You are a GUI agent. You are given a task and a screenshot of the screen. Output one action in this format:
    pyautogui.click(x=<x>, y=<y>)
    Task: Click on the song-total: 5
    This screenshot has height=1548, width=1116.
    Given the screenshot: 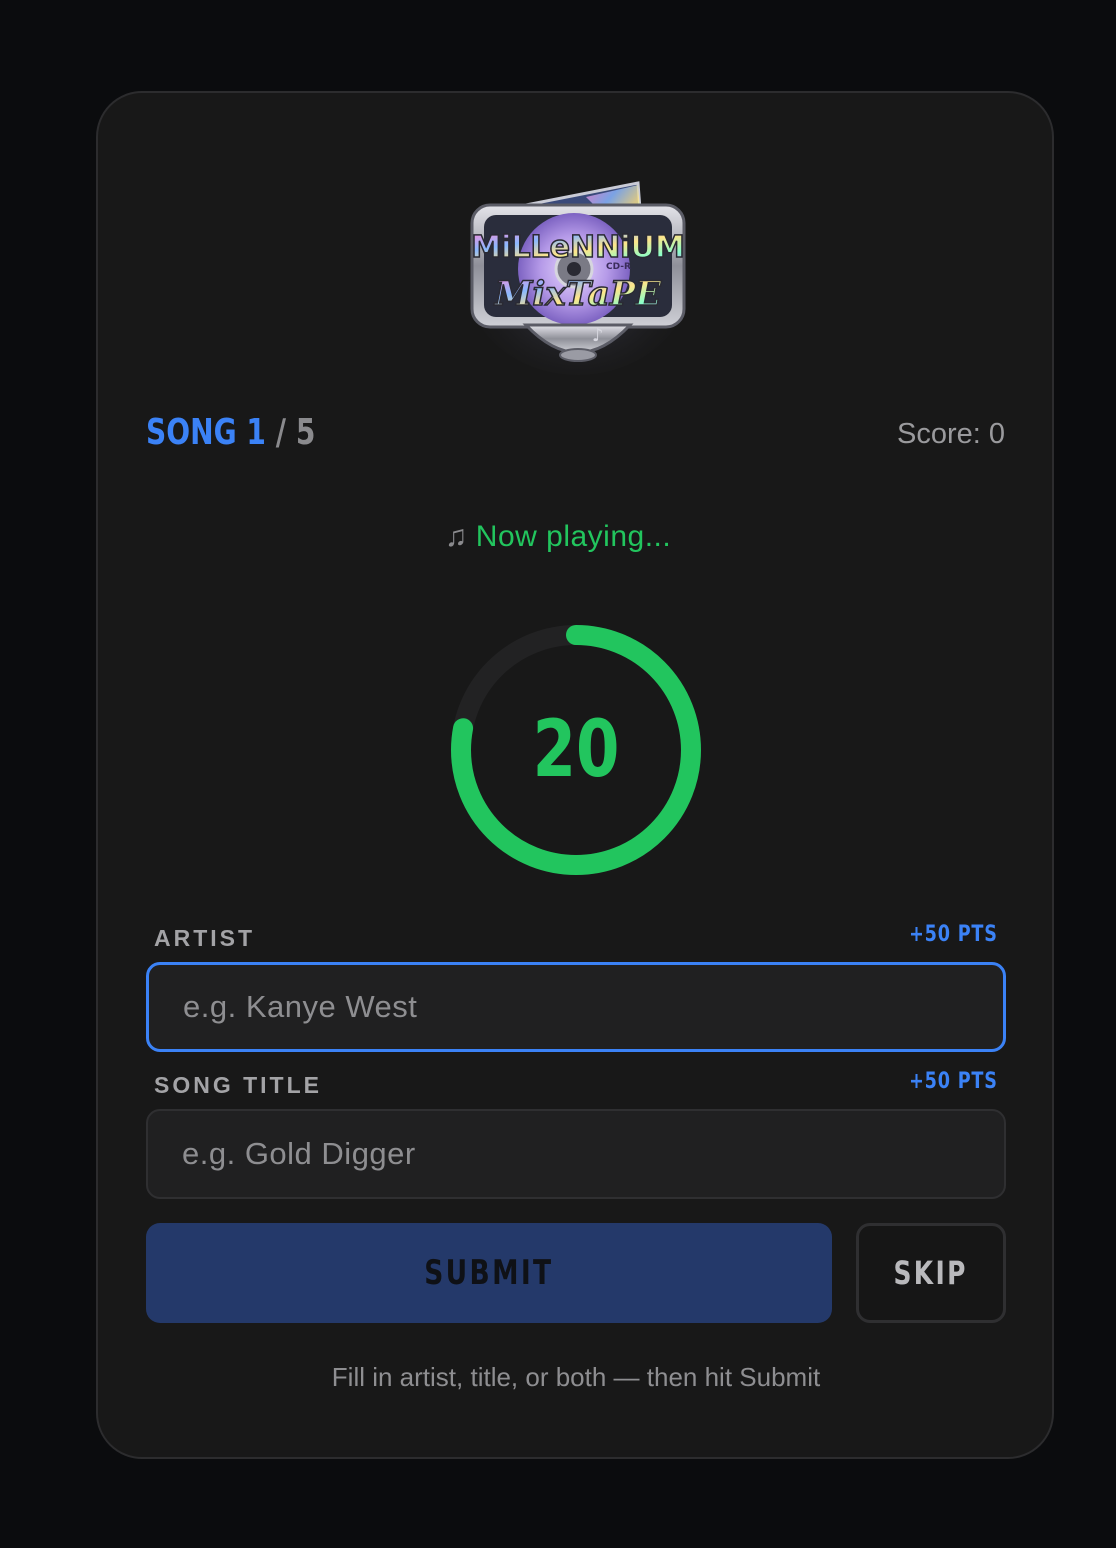 What is the action you would take?
    pyautogui.click(x=305, y=432)
    